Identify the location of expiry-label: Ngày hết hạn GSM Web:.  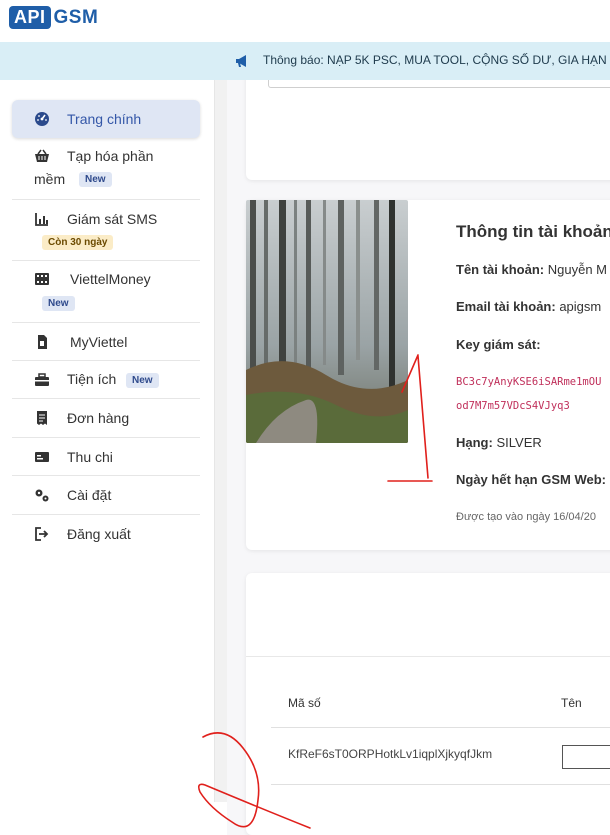
(531, 479).